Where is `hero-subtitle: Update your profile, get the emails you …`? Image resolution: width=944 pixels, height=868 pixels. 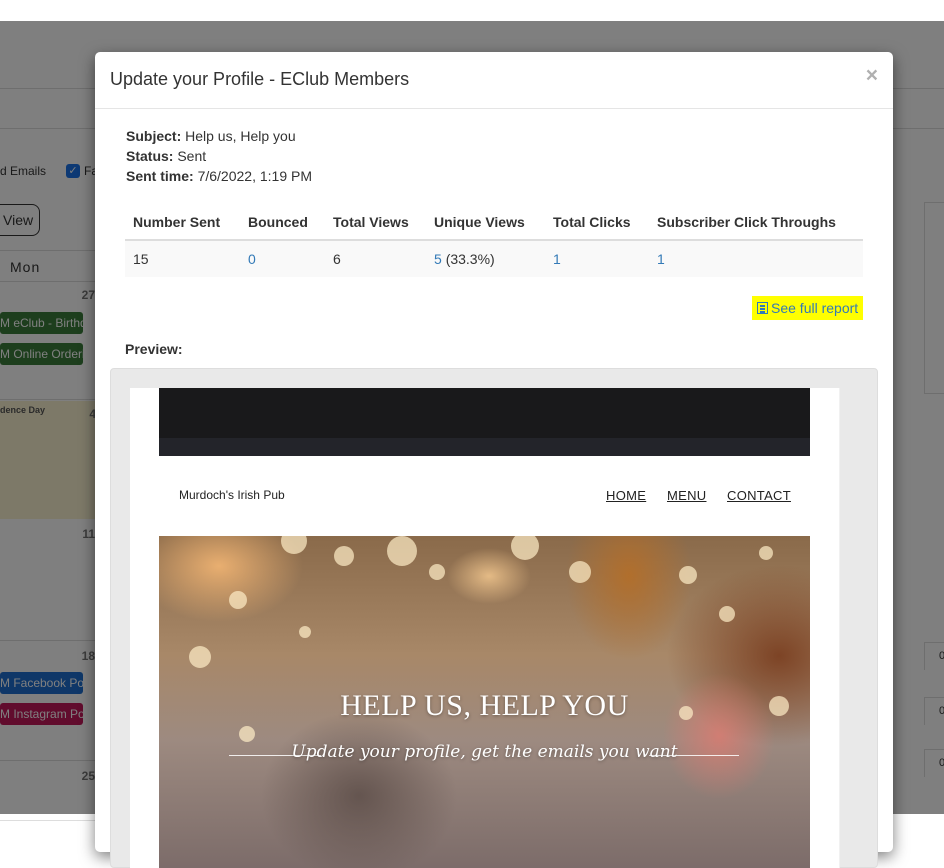
hero-subtitle: Update your profile, get the emails you … is located at coordinates (484, 752).